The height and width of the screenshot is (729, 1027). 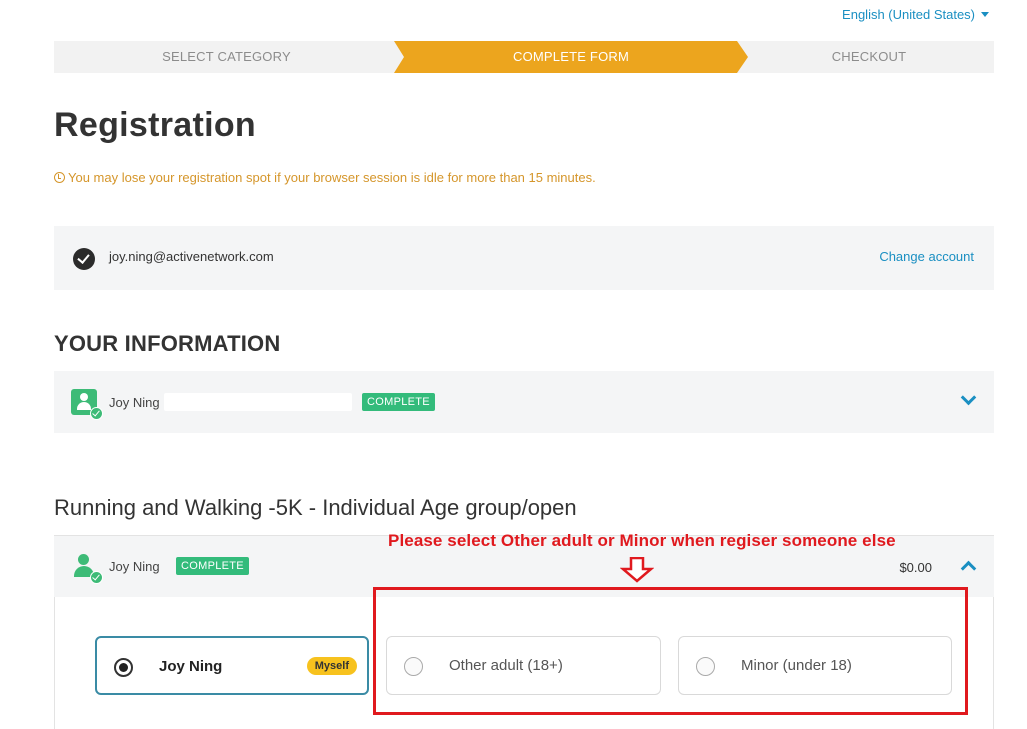 What do you see at coordinates (59, 177) in the screenshot?
I see `clock-icon` at bounding box center [59, 177].